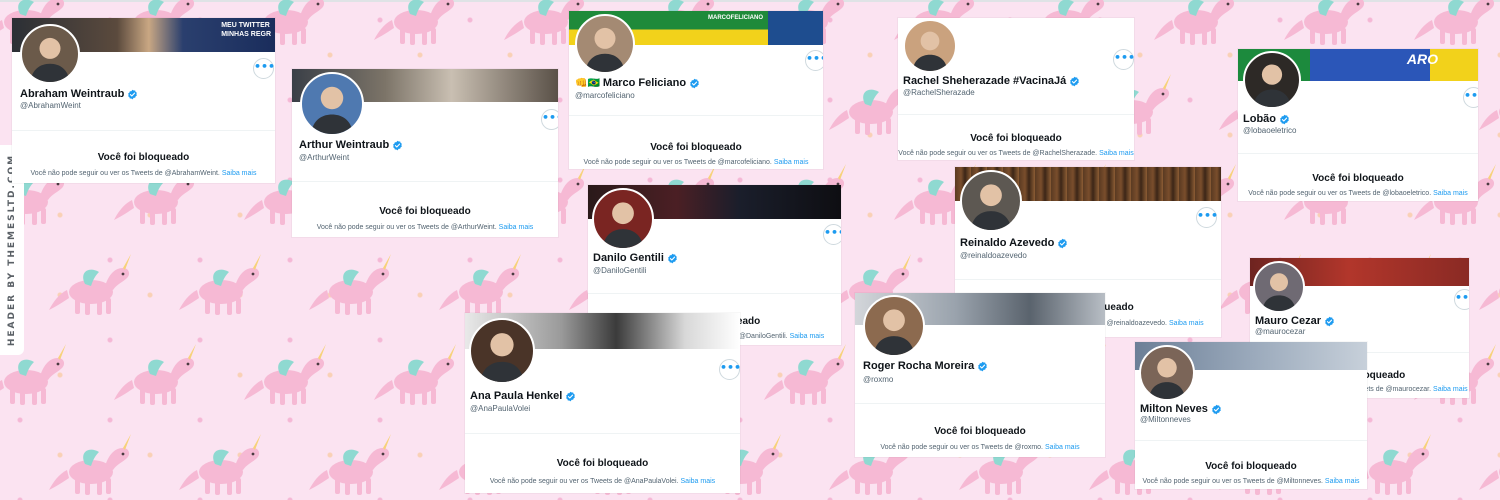 The width and height of the screenshot is (1500, 500). Describe the element at coordinates (1007, 243) in the screenshot. I see `profile-name-text: Reinaldo Azevedo` at that location.